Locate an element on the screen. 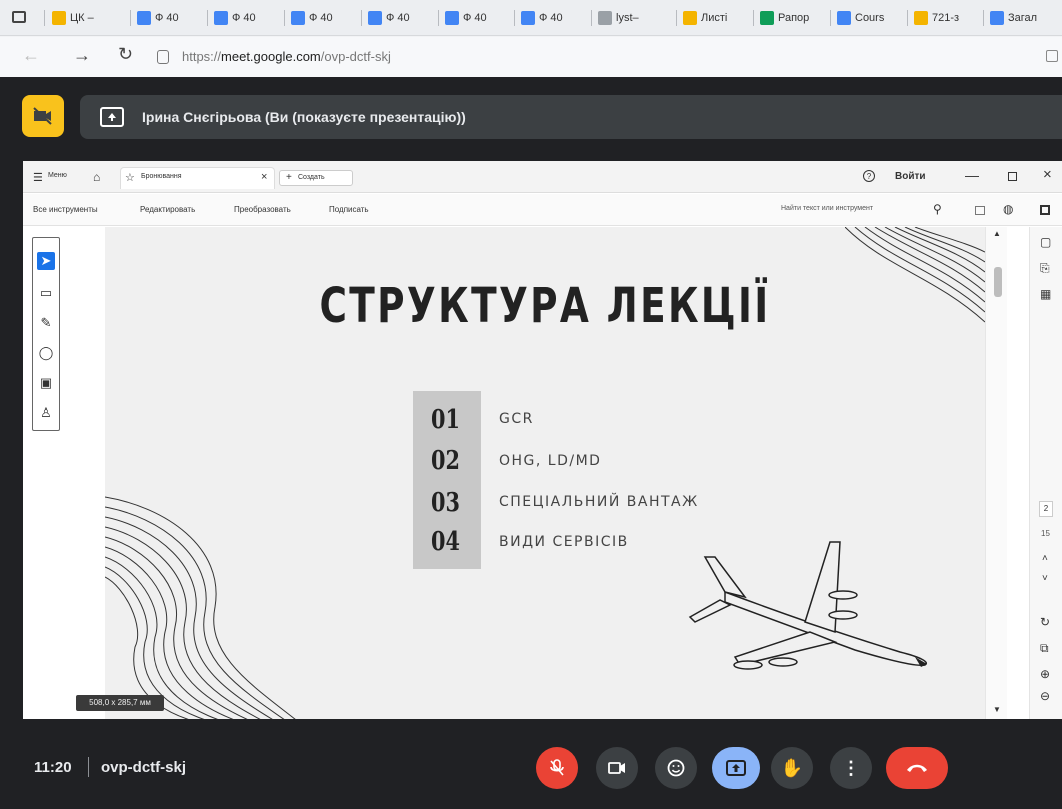  scroll-up-icon: ▲ is located at coordinates (997, 233).